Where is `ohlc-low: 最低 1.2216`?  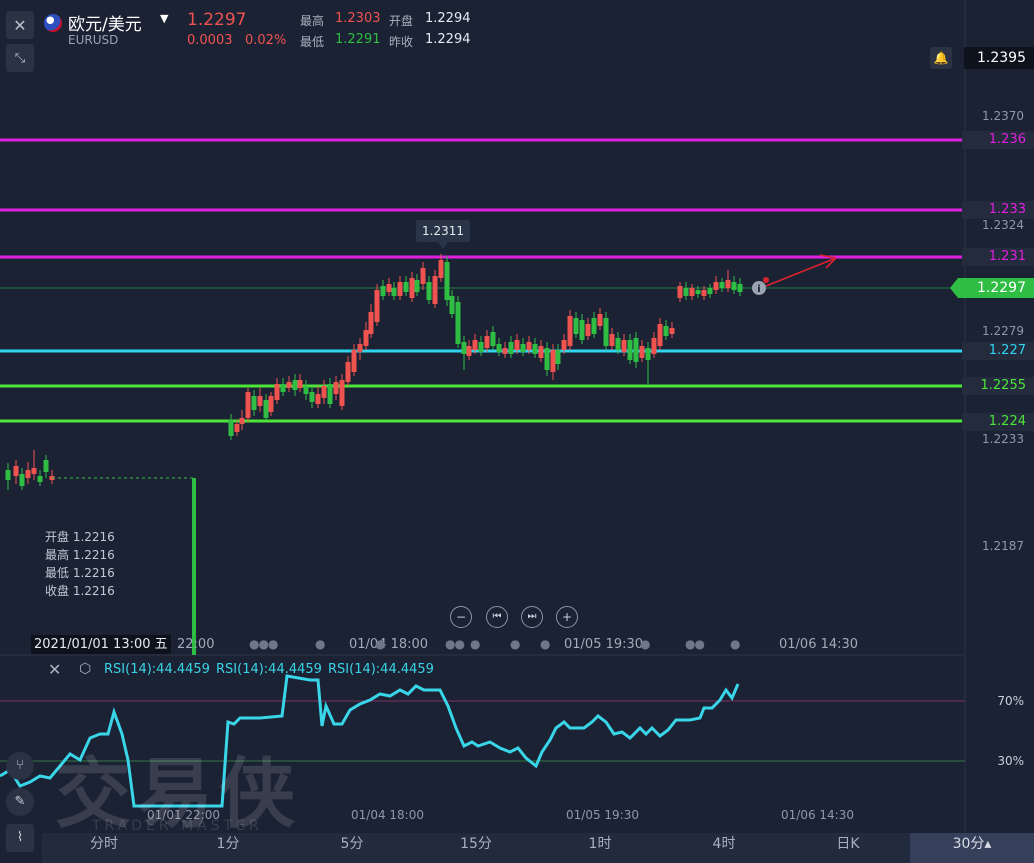
ohlc-low: 最低 1.2216 is located at coordinates (80, 573).